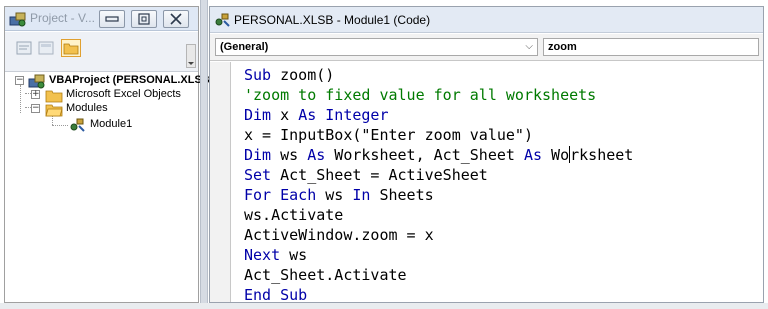  I want to click on view-object-icon, so click(46, 48).